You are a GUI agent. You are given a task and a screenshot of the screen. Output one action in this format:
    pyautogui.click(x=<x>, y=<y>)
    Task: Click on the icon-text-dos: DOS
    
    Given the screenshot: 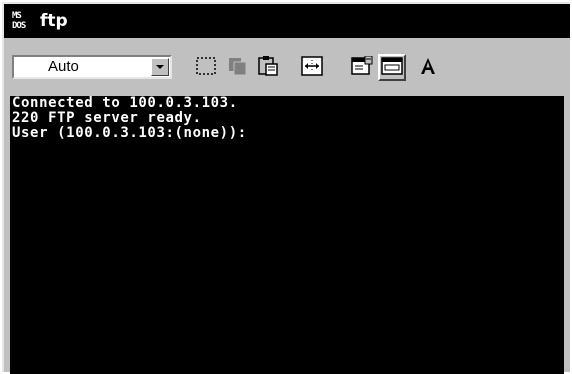 What is the action you would take?
    pyautogui.click(x=19, y=26)
    